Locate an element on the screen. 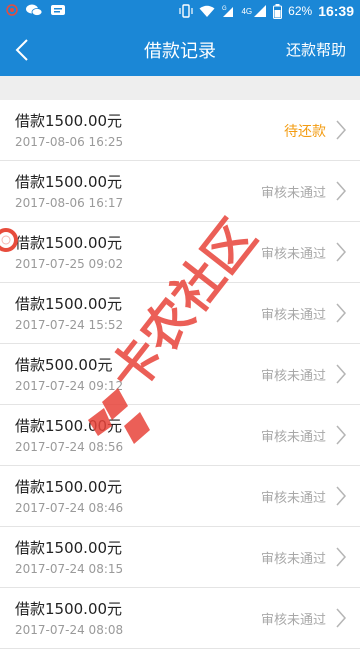 This screenshot has width=360, height=649. message-icon is located at coordinates (58, 10).